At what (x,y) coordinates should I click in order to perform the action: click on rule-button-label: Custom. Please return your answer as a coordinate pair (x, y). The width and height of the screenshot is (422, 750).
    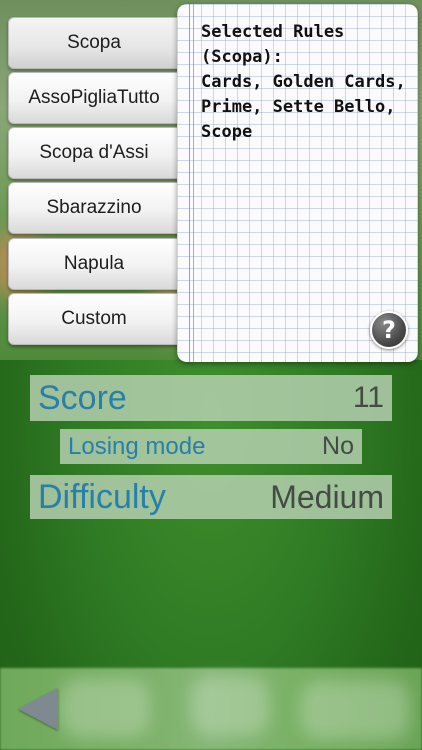
    Looking at the image, I should click on (94, 318).